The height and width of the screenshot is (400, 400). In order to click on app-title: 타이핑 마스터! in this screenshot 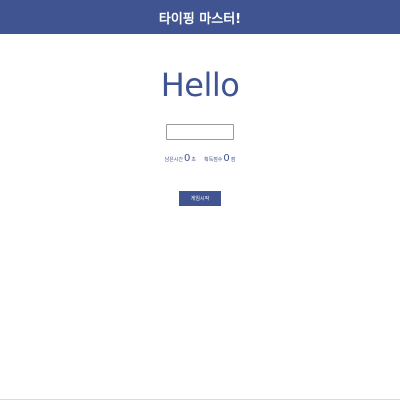, I will do `click(200, 19)`.